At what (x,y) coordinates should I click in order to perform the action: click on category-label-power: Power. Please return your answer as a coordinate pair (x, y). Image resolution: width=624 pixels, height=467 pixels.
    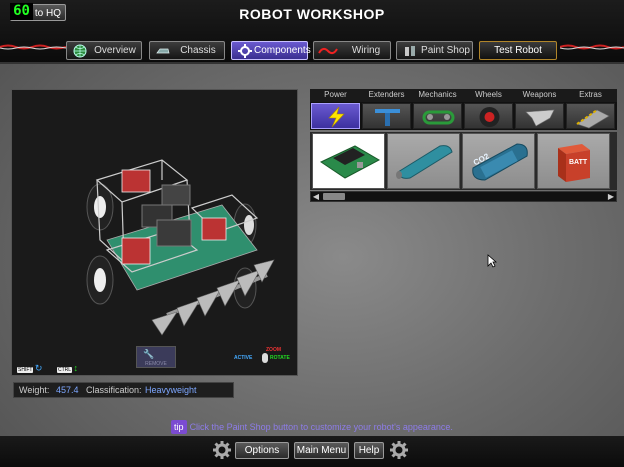
    Looking at the image, I should click on (335, 94).